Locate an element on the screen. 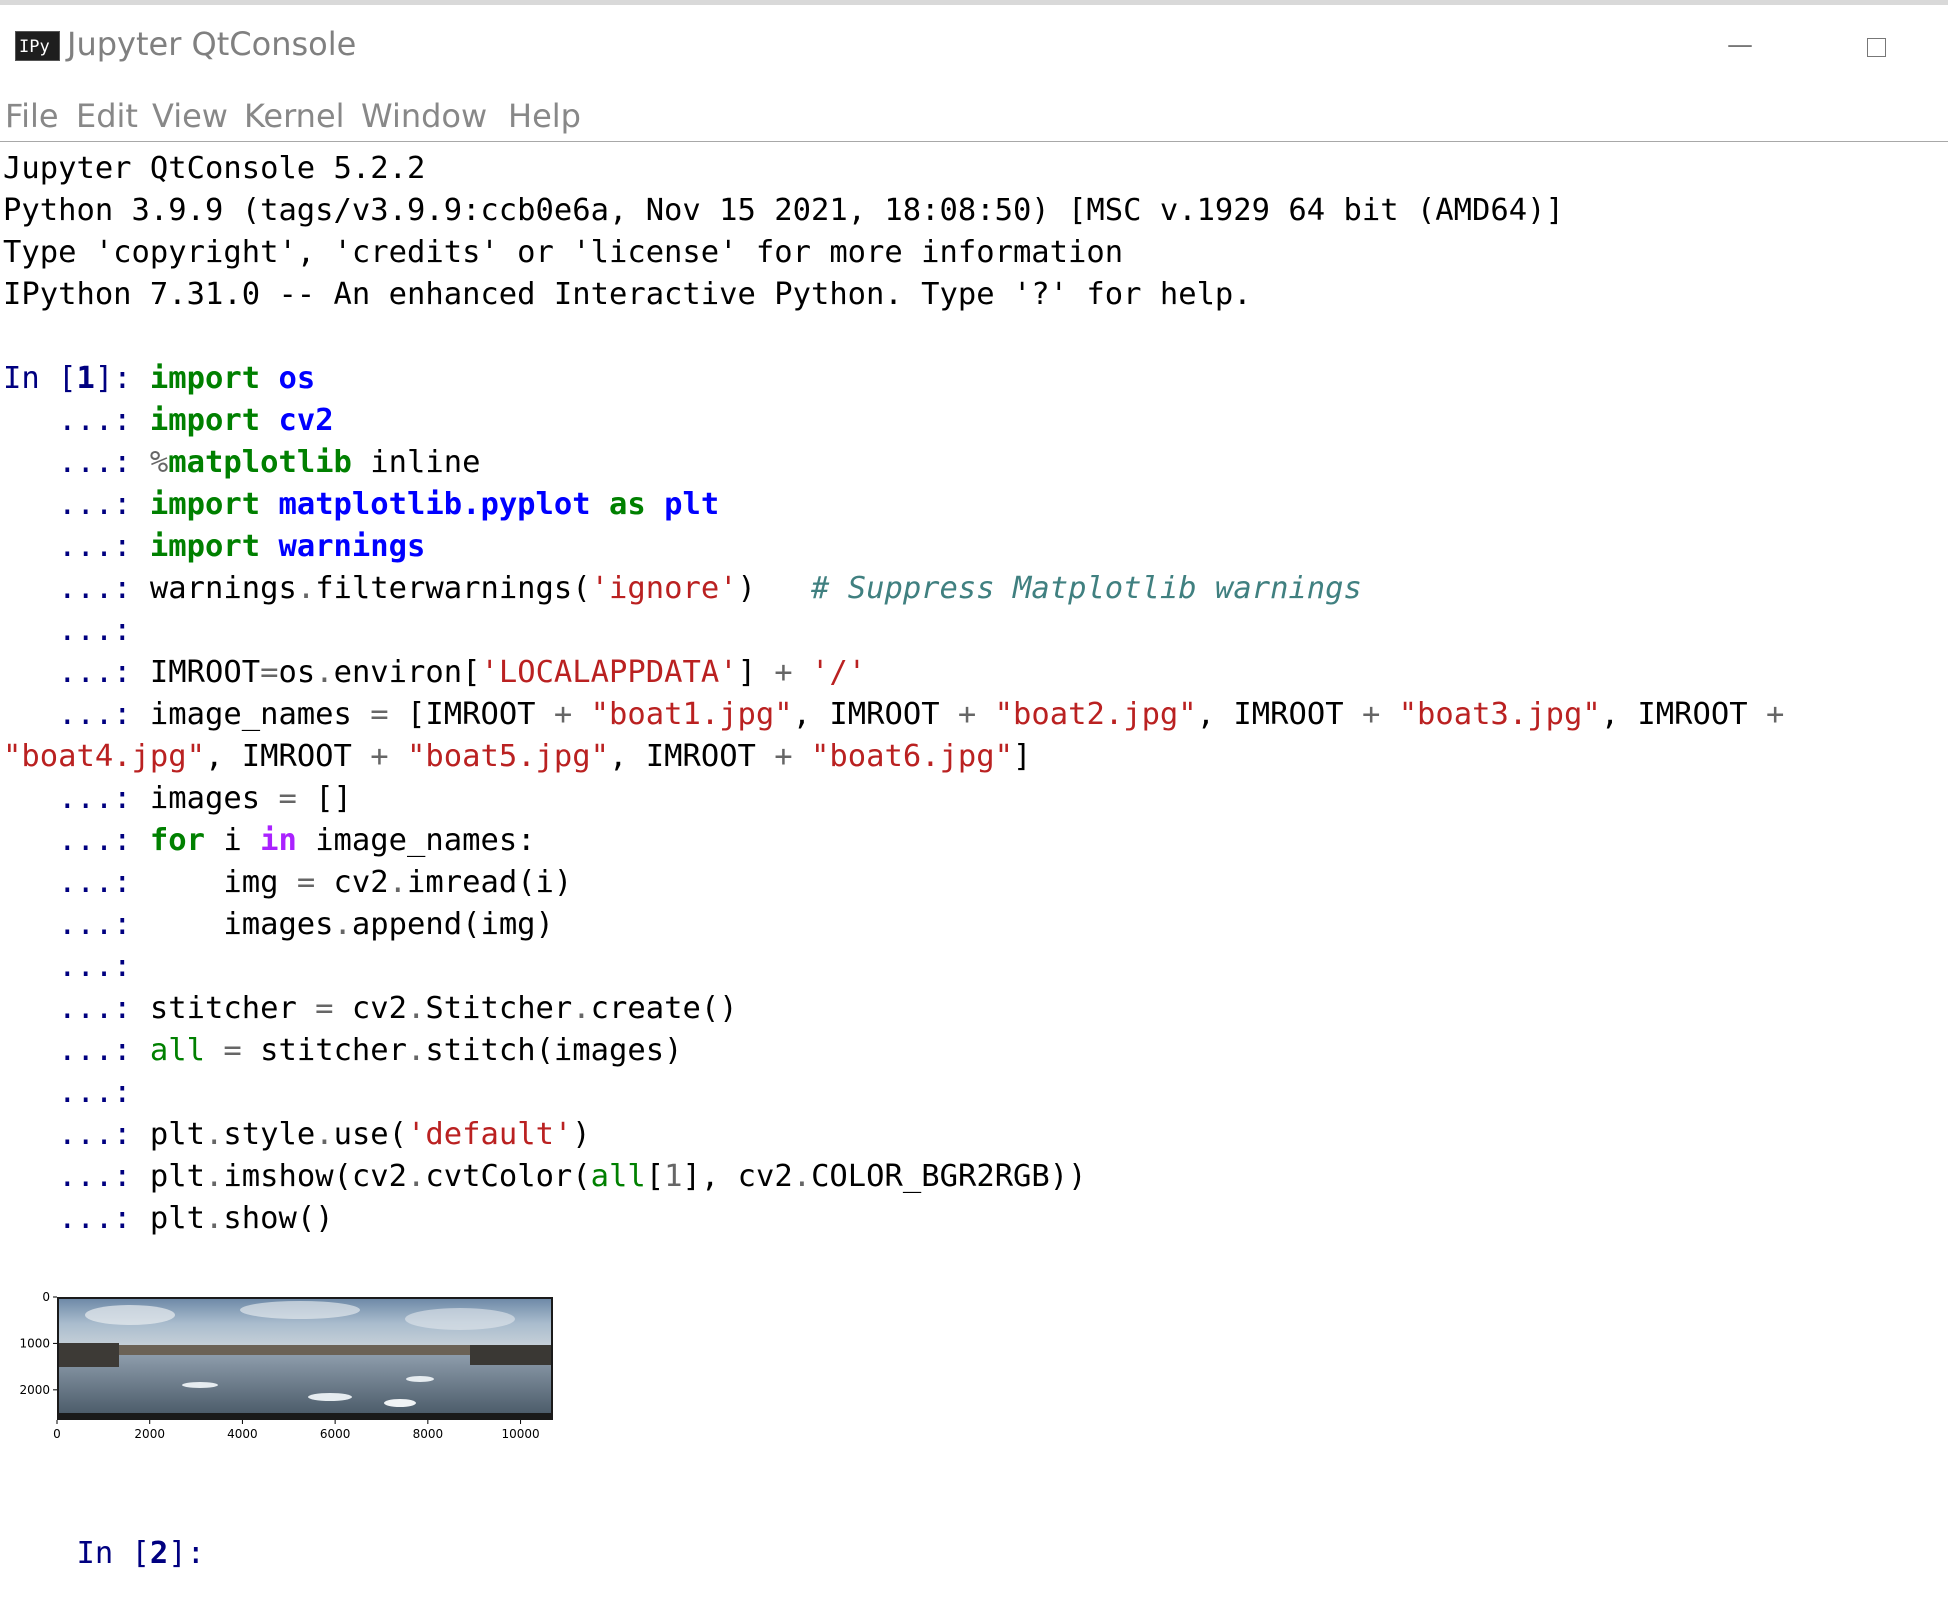 The height and width of the screenshot is (1617, 1948). code-token: "boat4.jpg" is located at coordinates (104, 756).